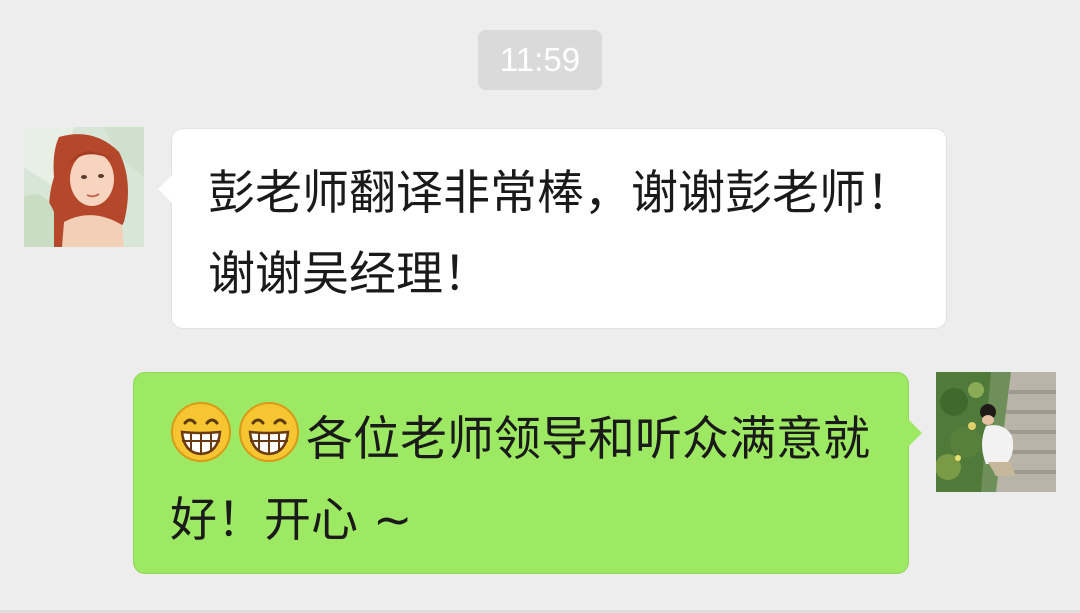  What do you see at coordinates (996, 432) in the screenshot?
I see `self-avatar` at bounding box center [996, 432].